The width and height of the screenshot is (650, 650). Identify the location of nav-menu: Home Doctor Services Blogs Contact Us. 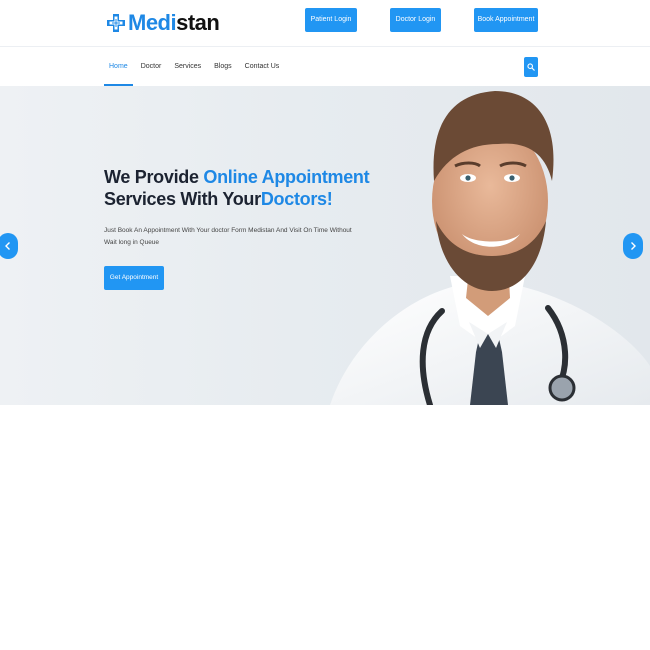
(195, 66).